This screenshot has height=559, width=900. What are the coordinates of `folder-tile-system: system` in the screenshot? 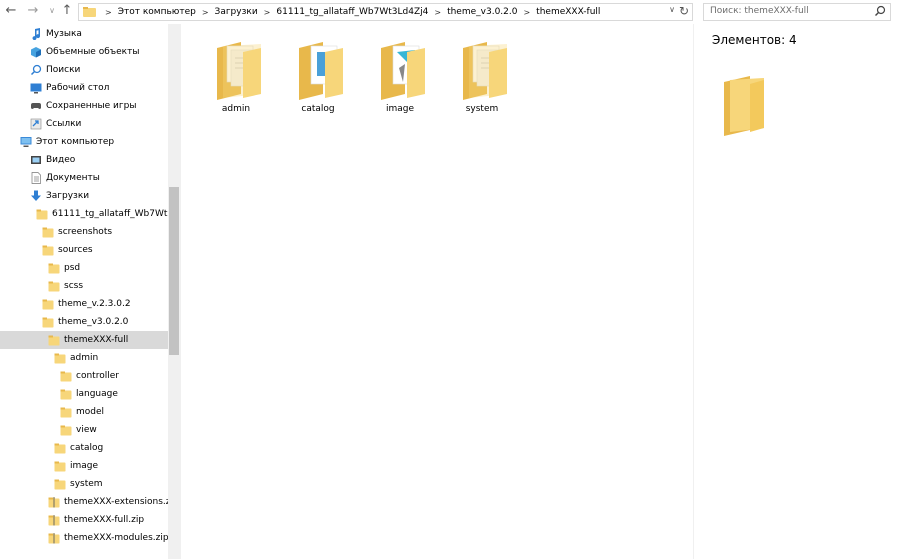 It's located at (482, 79).